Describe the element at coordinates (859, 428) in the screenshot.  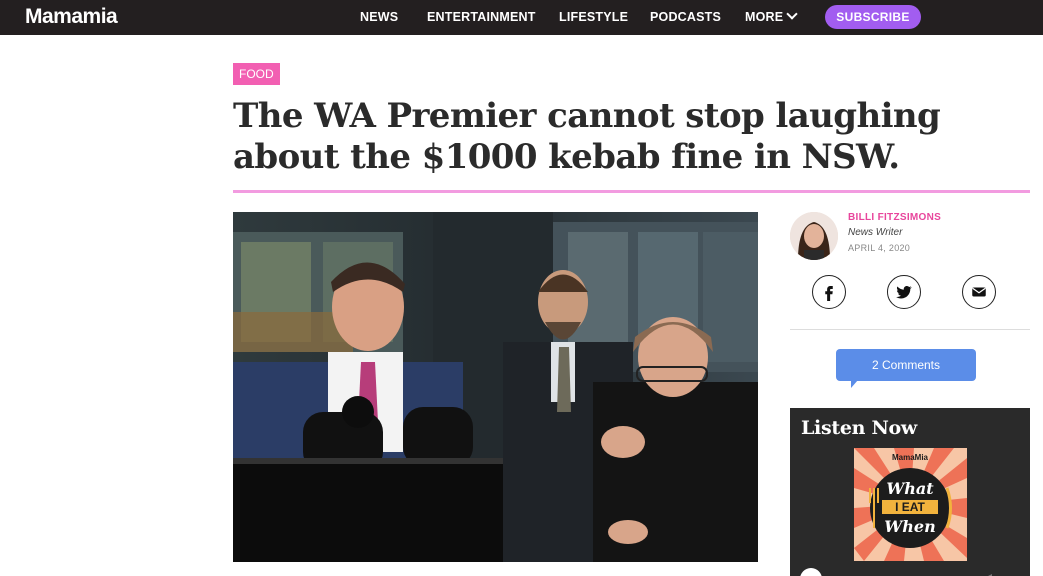
I see `listen-now-title: Listen Now` at that location.